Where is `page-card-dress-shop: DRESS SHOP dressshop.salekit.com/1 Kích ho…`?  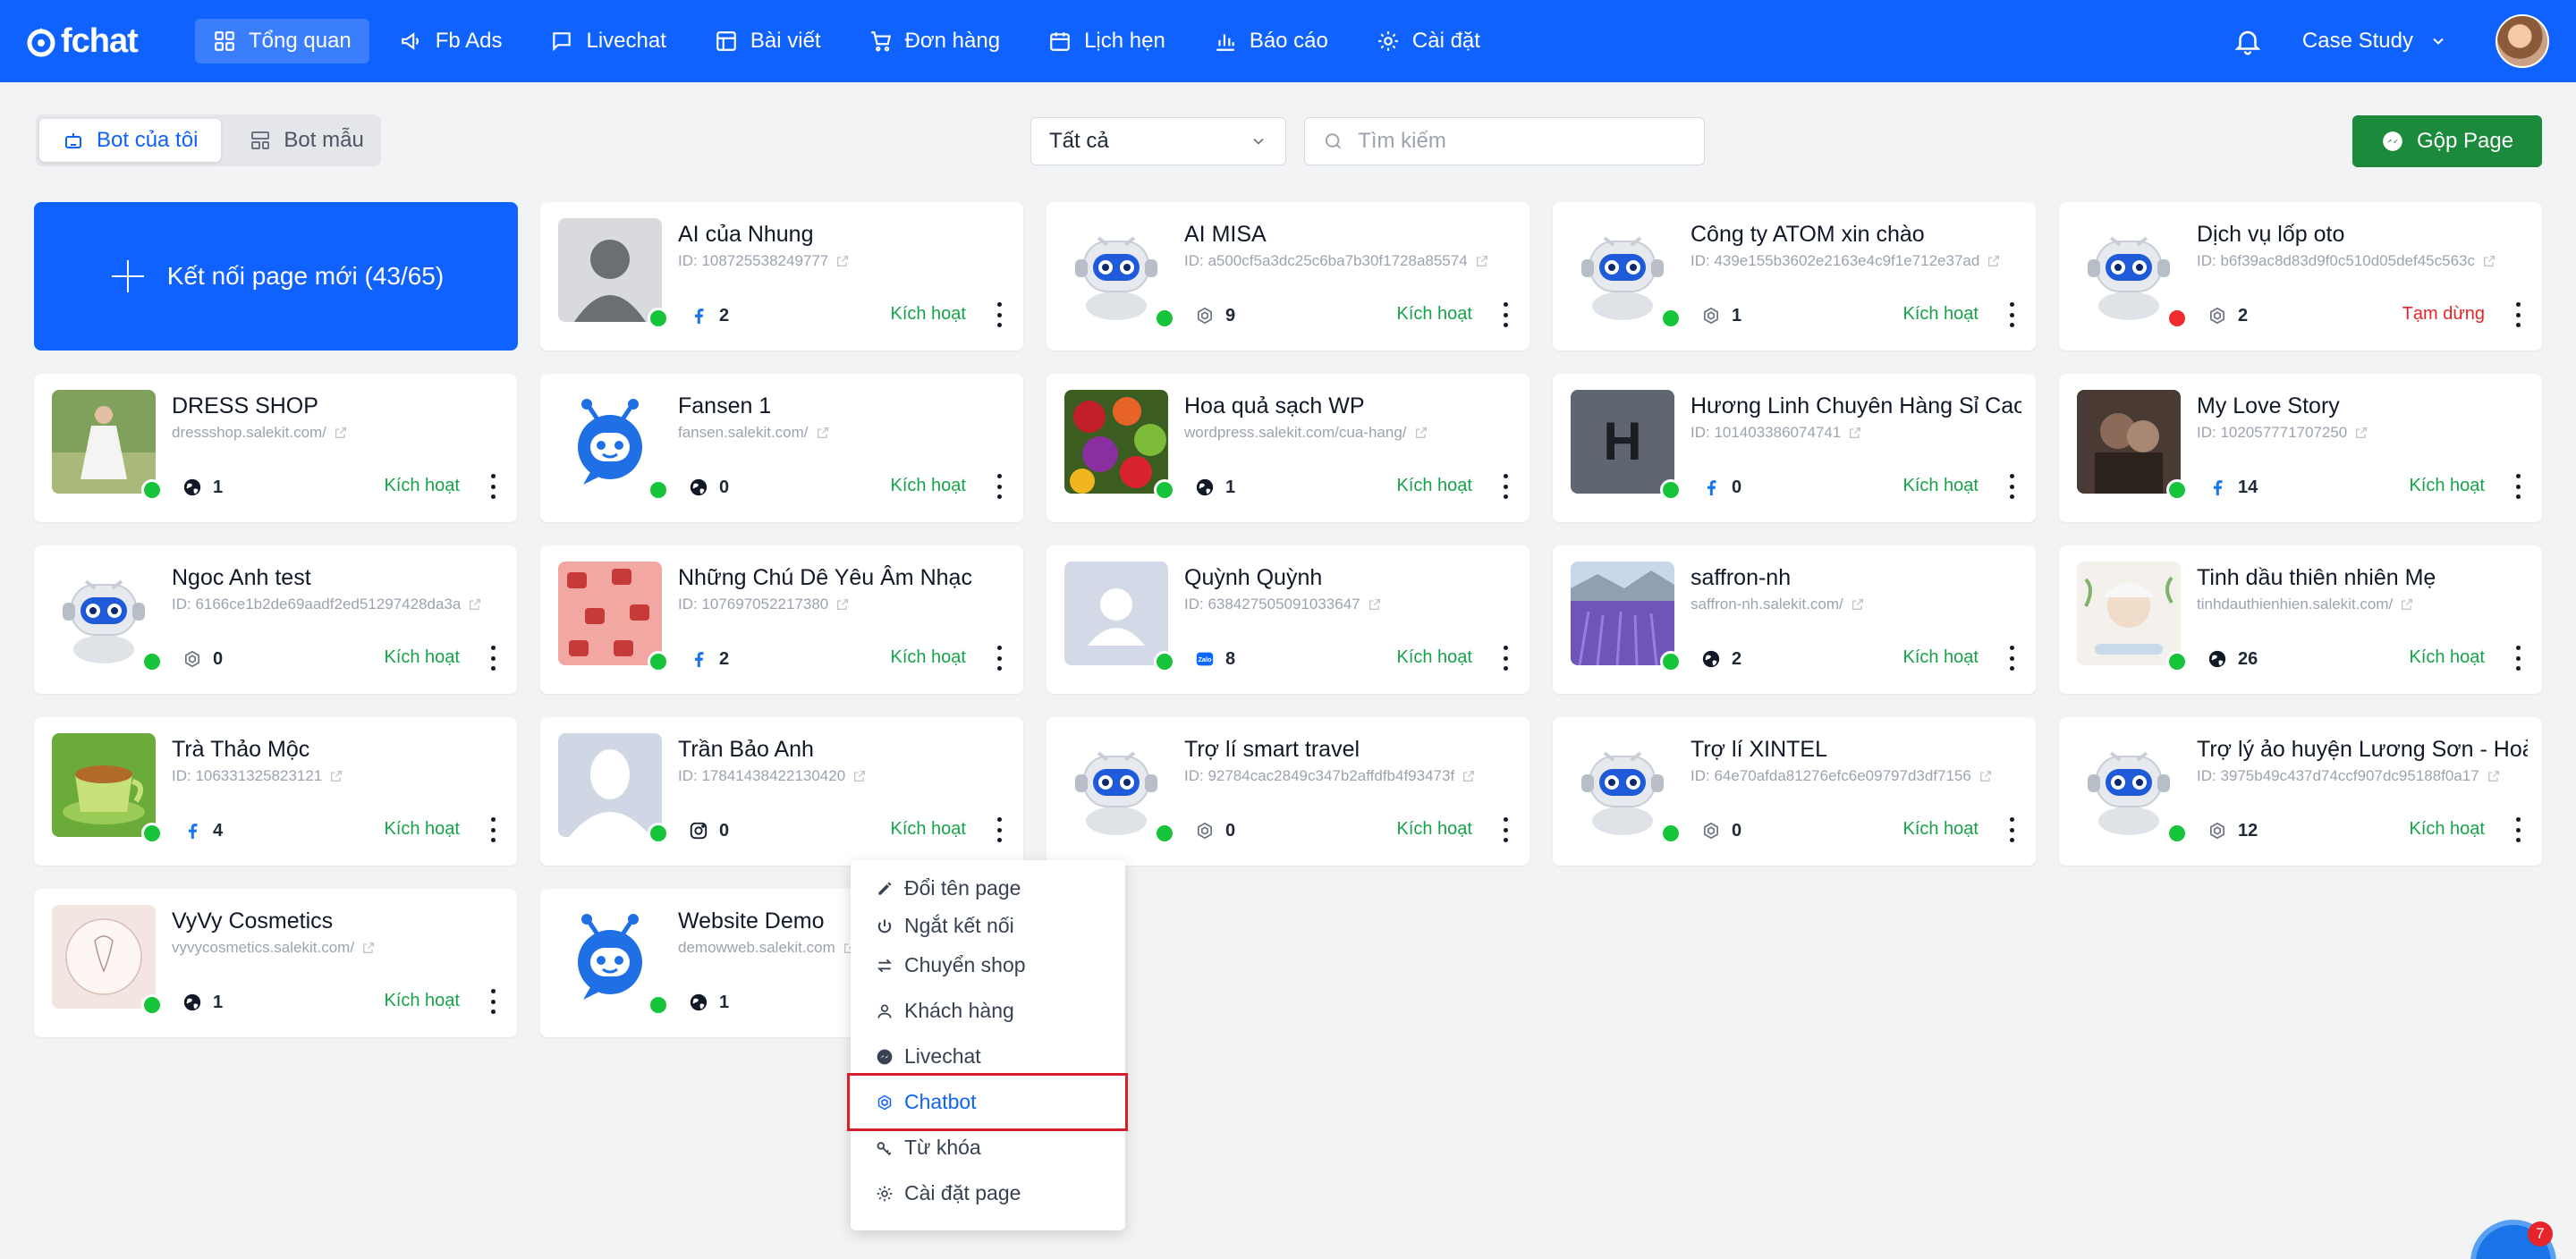 page-card-dress-shop: DRESS SHOP dressshop.salekit.com/1 Kích ho… is located at coordinates (275, 448).